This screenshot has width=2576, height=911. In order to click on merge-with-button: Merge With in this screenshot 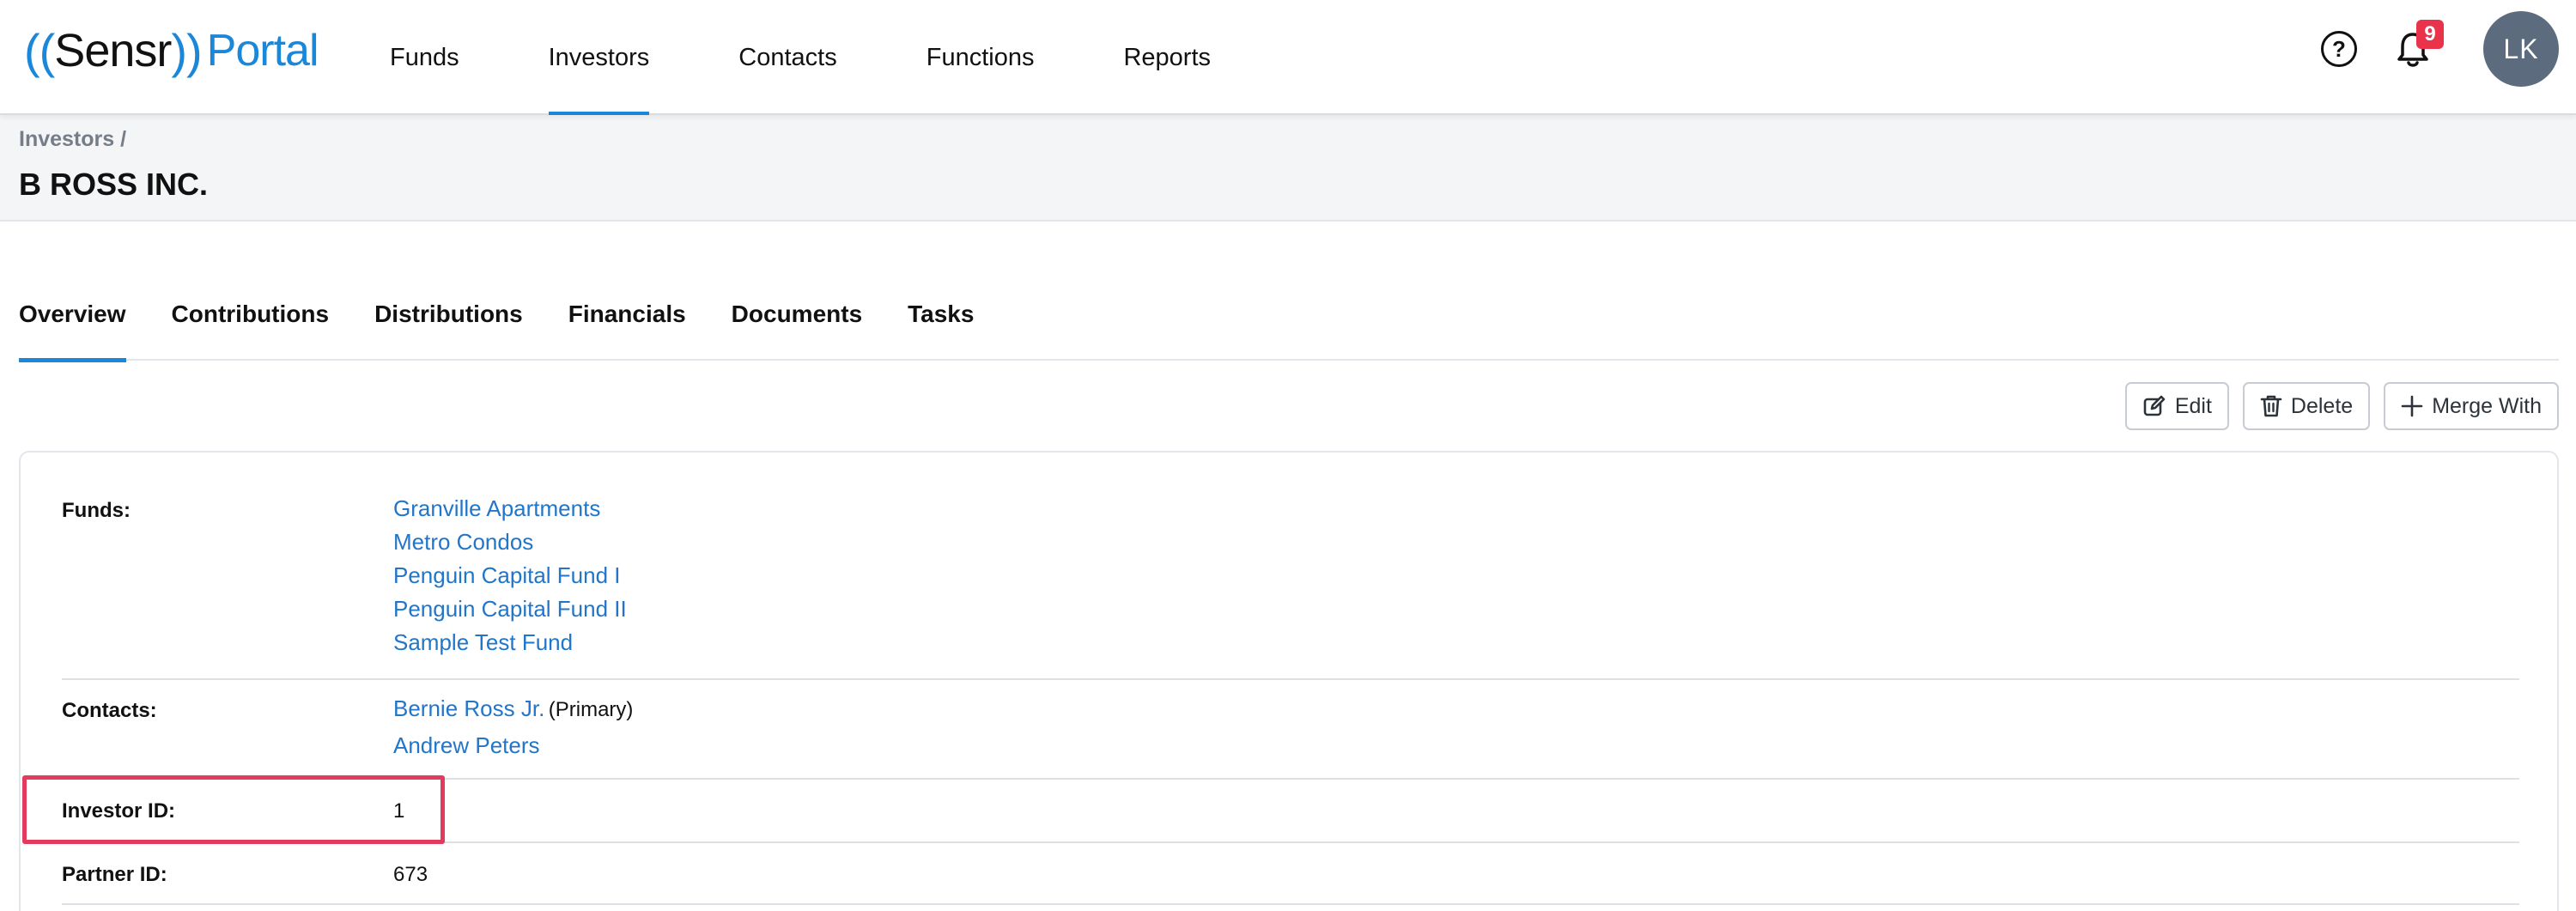, I will do `click(2471, 406)`.